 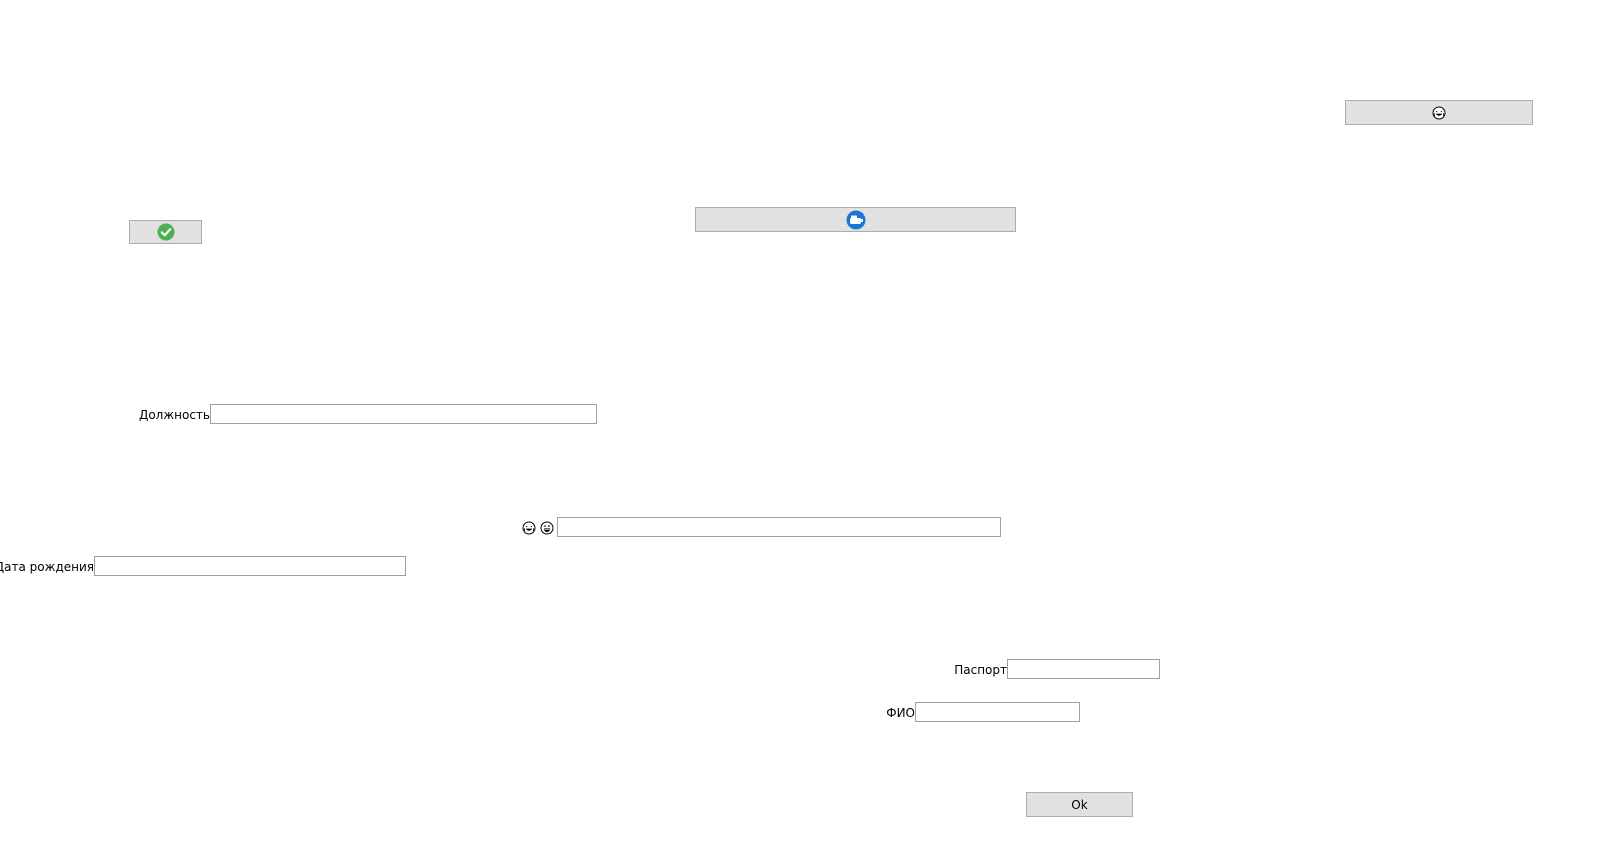 I want to click on field-emoji-group, so click(x=538, y=528).